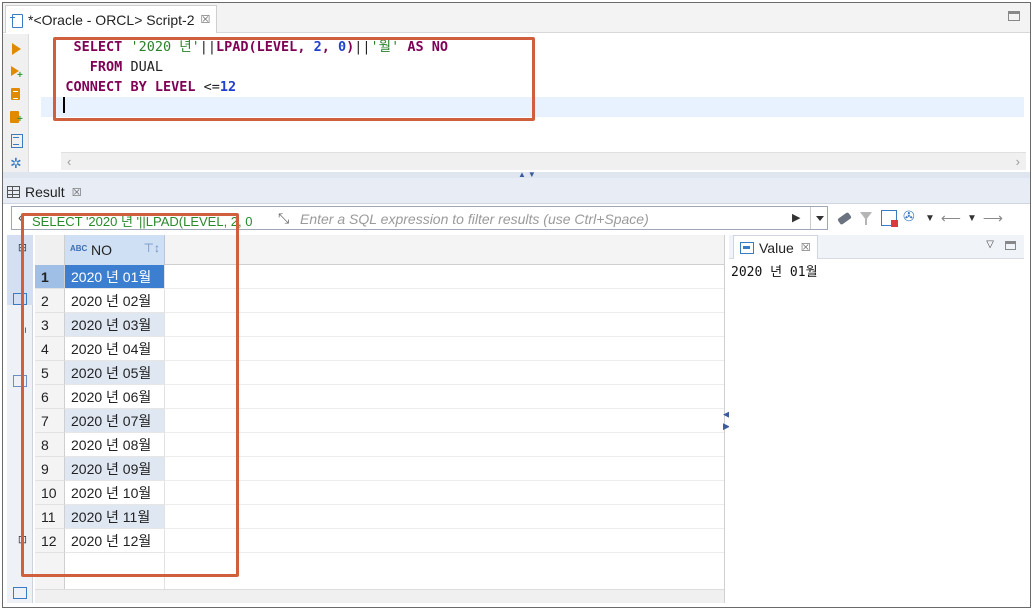 This screenshot has height=612, width=1035. I want to click on filter-history-dropdown, so click(819, 218).